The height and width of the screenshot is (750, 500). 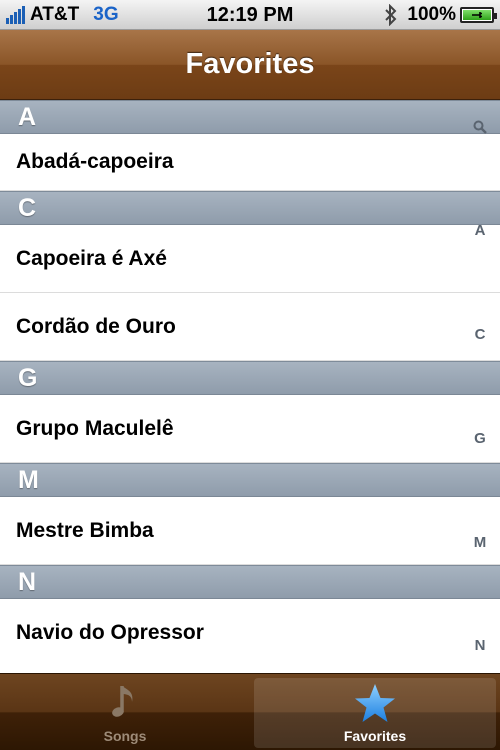 I want to click on section-header-g: G, so click(x=250, y=378).